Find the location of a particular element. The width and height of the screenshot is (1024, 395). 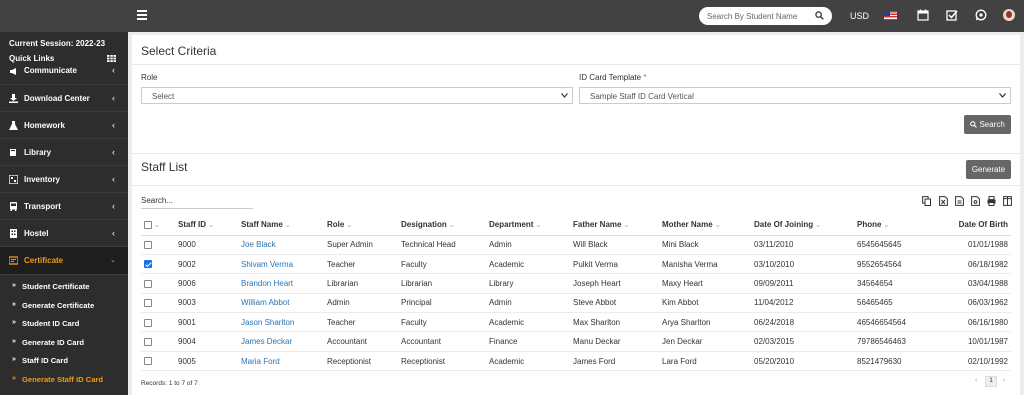

megaphone-icon is located at coordinates (13, 71).